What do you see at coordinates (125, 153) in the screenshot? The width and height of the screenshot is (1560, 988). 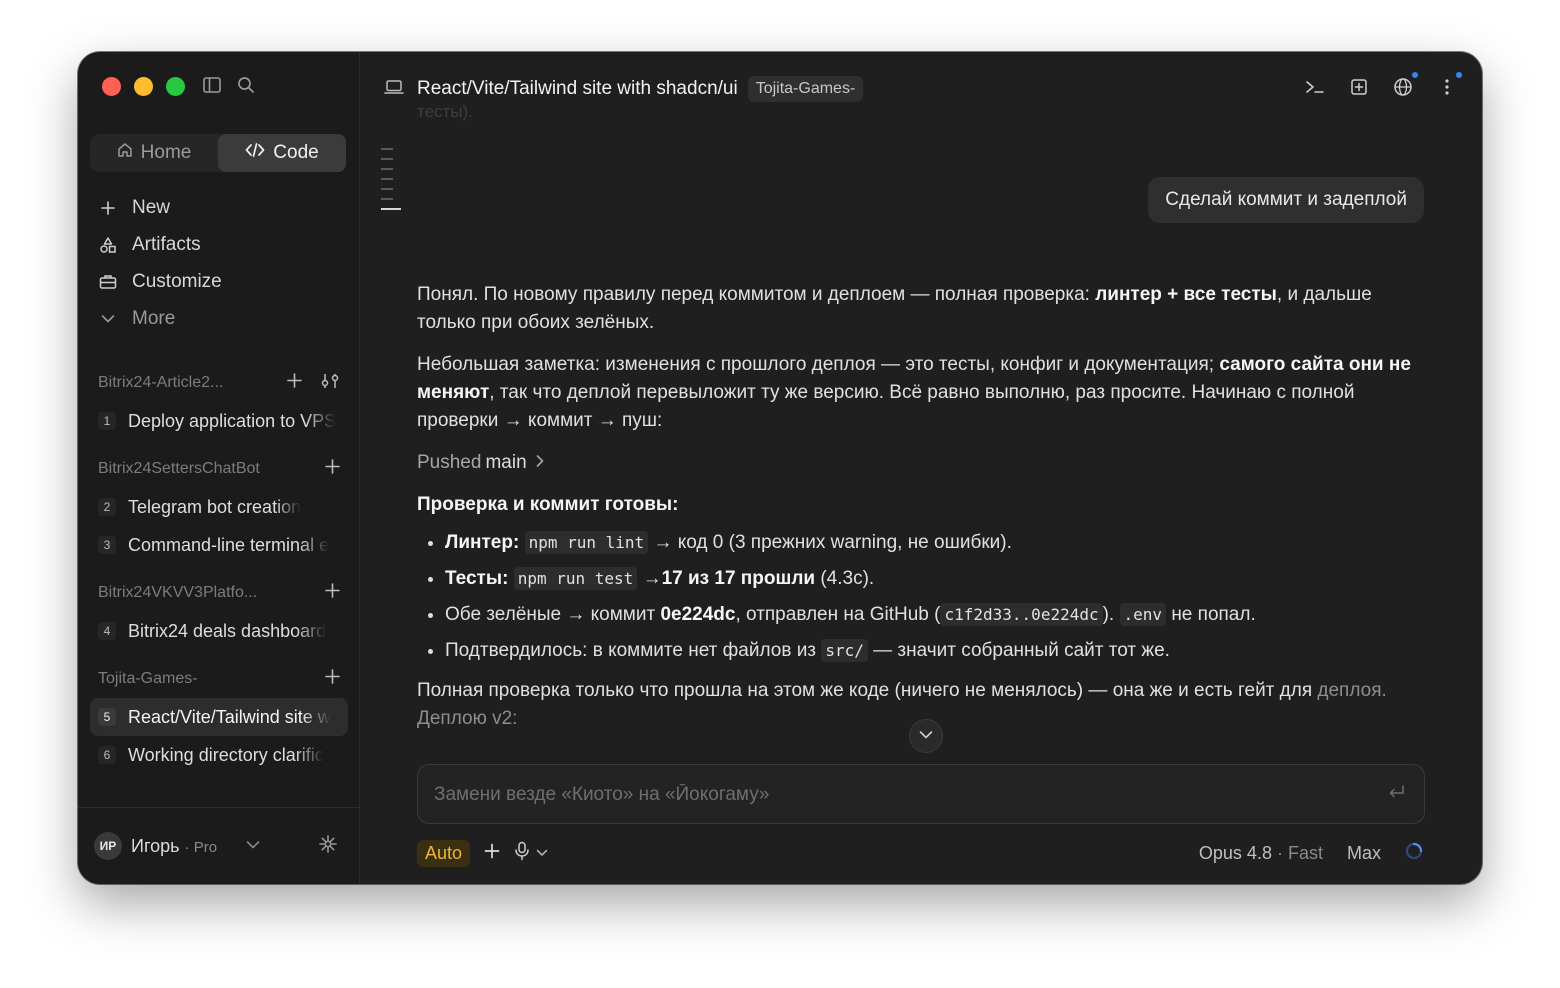 I see `home-icon` at bounding box center [125, 153].